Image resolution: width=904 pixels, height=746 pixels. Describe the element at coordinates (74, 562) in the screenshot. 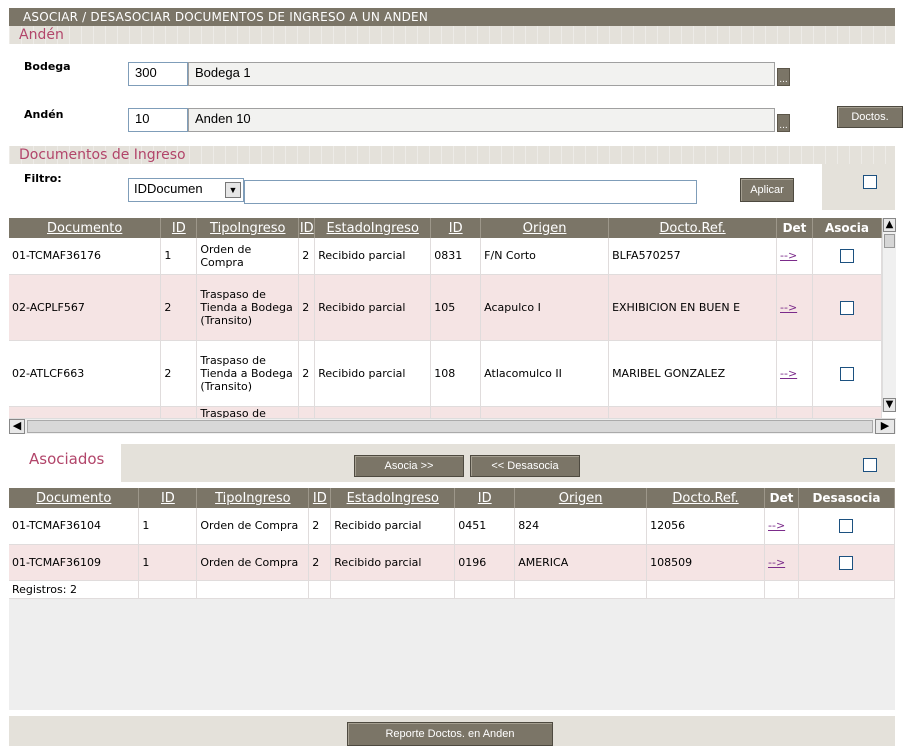

I see `row-documento: 01-TCMAF36109` at that location.